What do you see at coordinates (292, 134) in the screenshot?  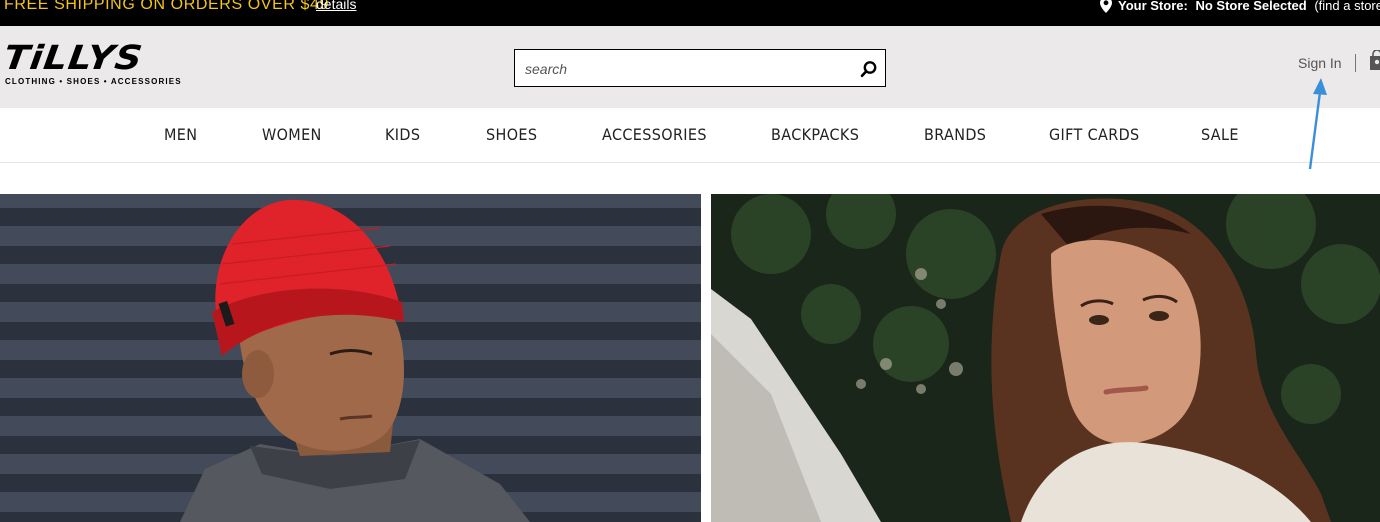 I see `nav-item-women: WOMEN` at bounding box center [292, 134].